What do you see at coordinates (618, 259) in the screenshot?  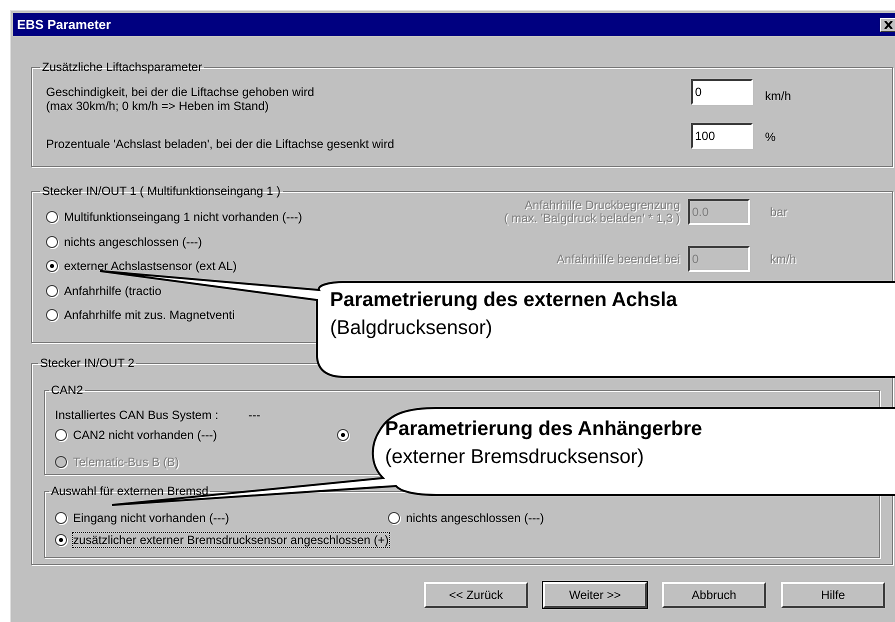 I see `field-label: Anfahrhilfe beendet bei` at bounding box center [618, 259].